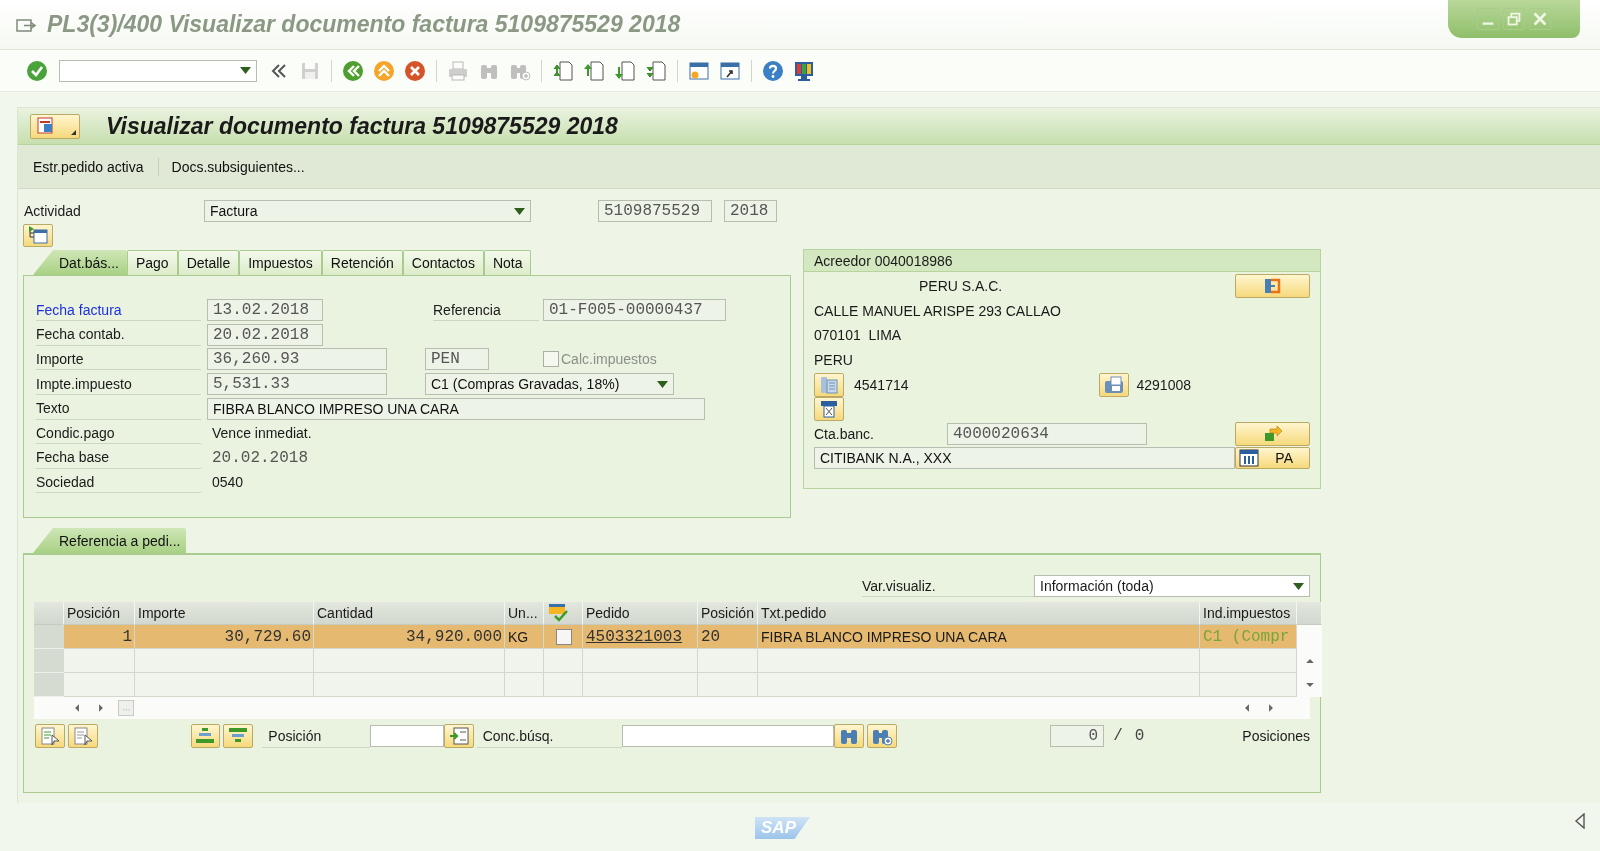 The height and width of the screenshot is (851, 1600). Describe the element at coordinates (1540, 19) in the screenshot. I see `close-icon` at that location.